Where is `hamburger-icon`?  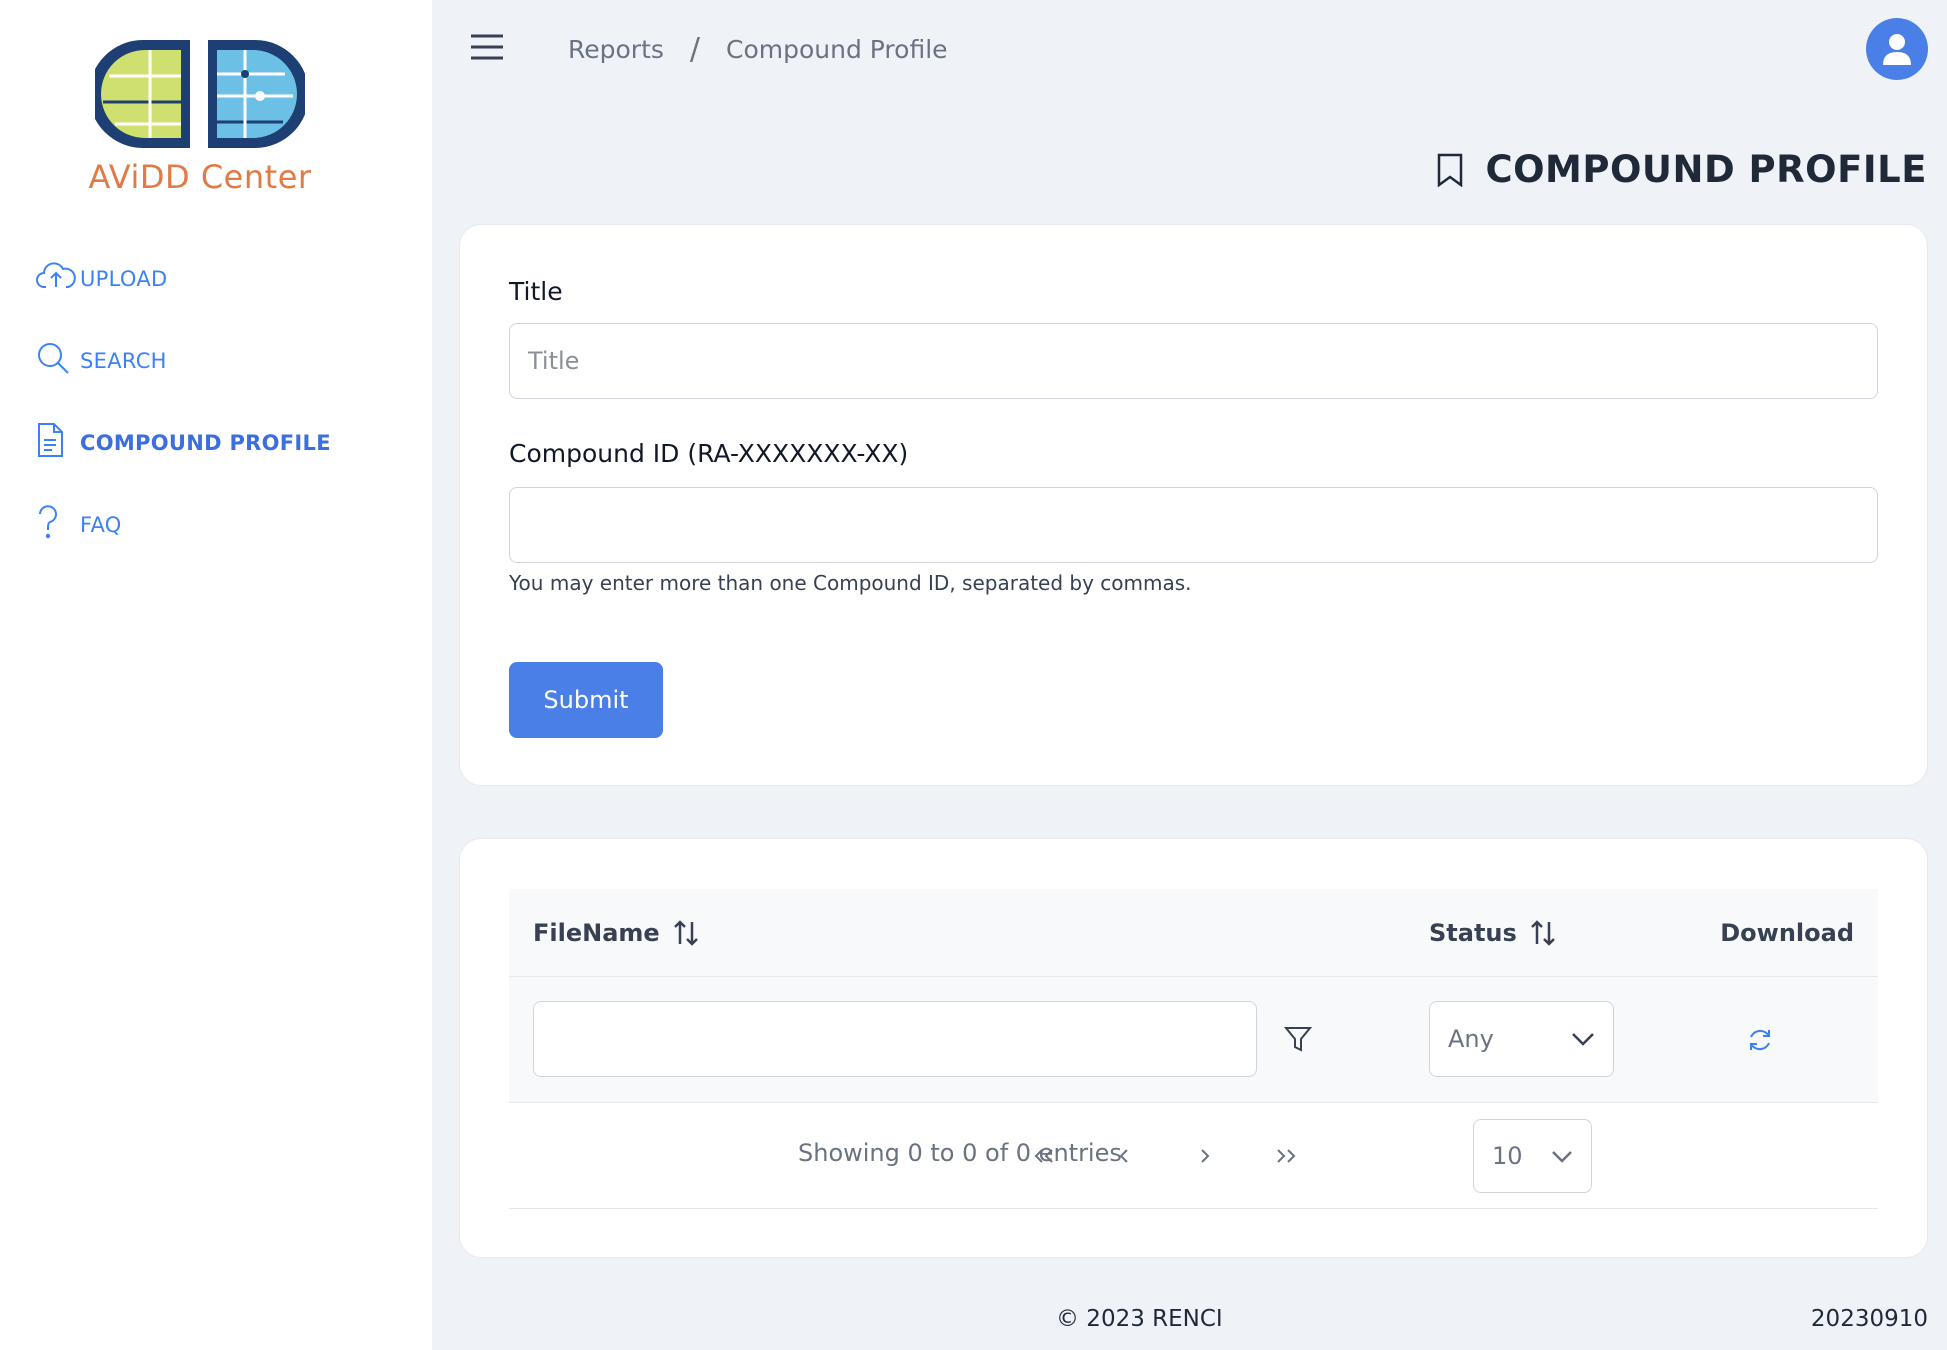
hamburger-icon is located at coordinates (487, 47).